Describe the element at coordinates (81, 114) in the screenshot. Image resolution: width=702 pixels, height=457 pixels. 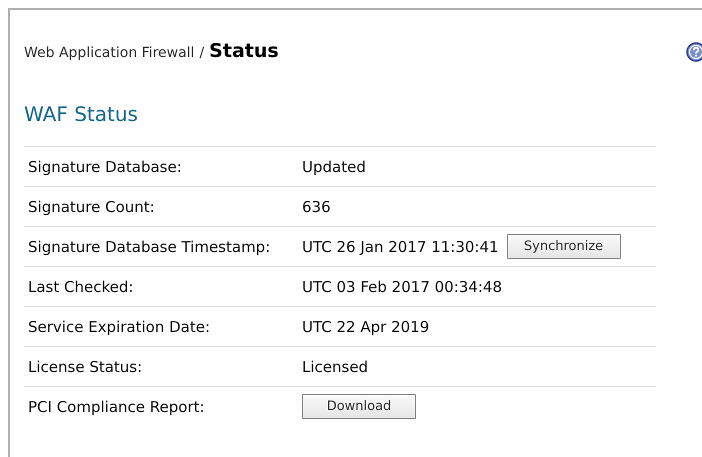
I see `section-title: WAF Status` at that location.